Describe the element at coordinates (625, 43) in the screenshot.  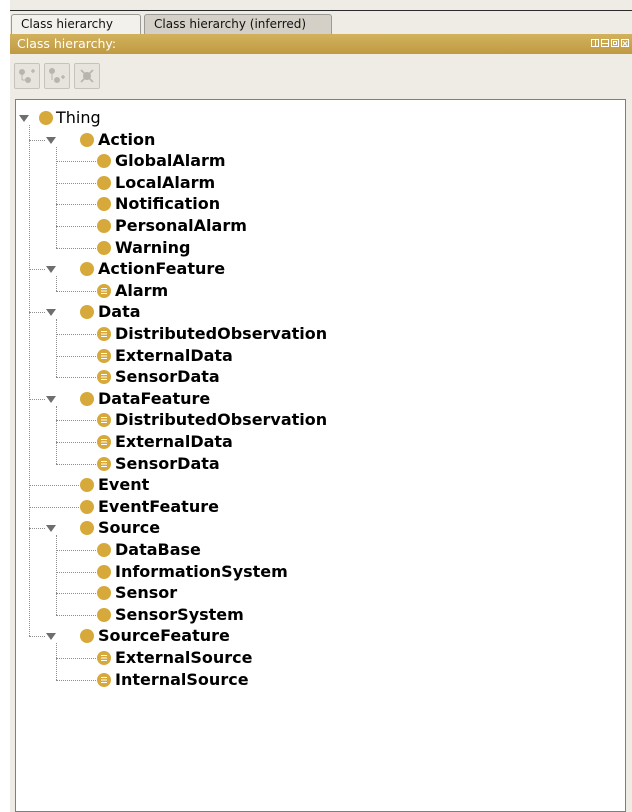
I see `close-icon` at that location.